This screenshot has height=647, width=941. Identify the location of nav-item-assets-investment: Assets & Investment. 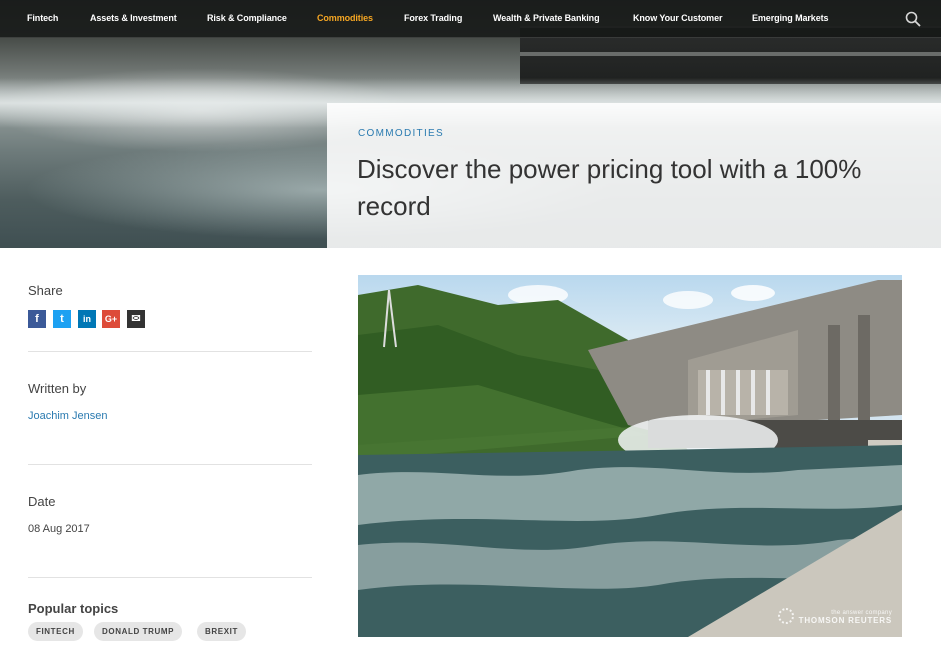
(133, 18).